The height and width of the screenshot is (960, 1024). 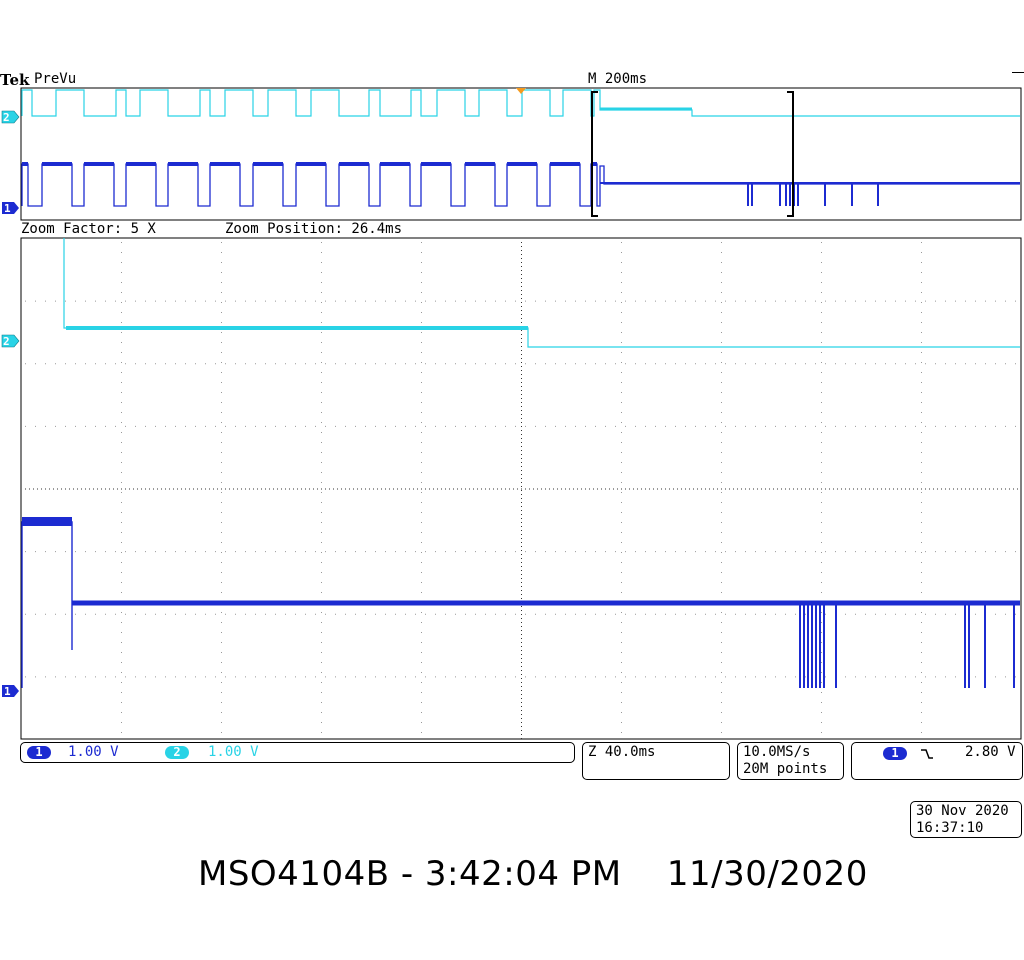 What do you see at coordinates (314, 229) in the screenshot?
I see `zoom-position-label: Zoom Position: 26.4ms` at bounding box center [314, 229].